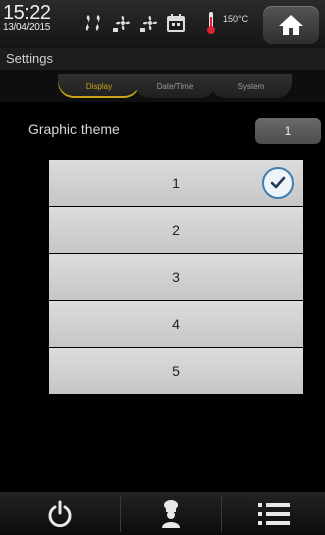 Image resolution: width=325 pixels, height=535 pixels. I want to click on tab-date-time: Date/Time, so click(175, 86).